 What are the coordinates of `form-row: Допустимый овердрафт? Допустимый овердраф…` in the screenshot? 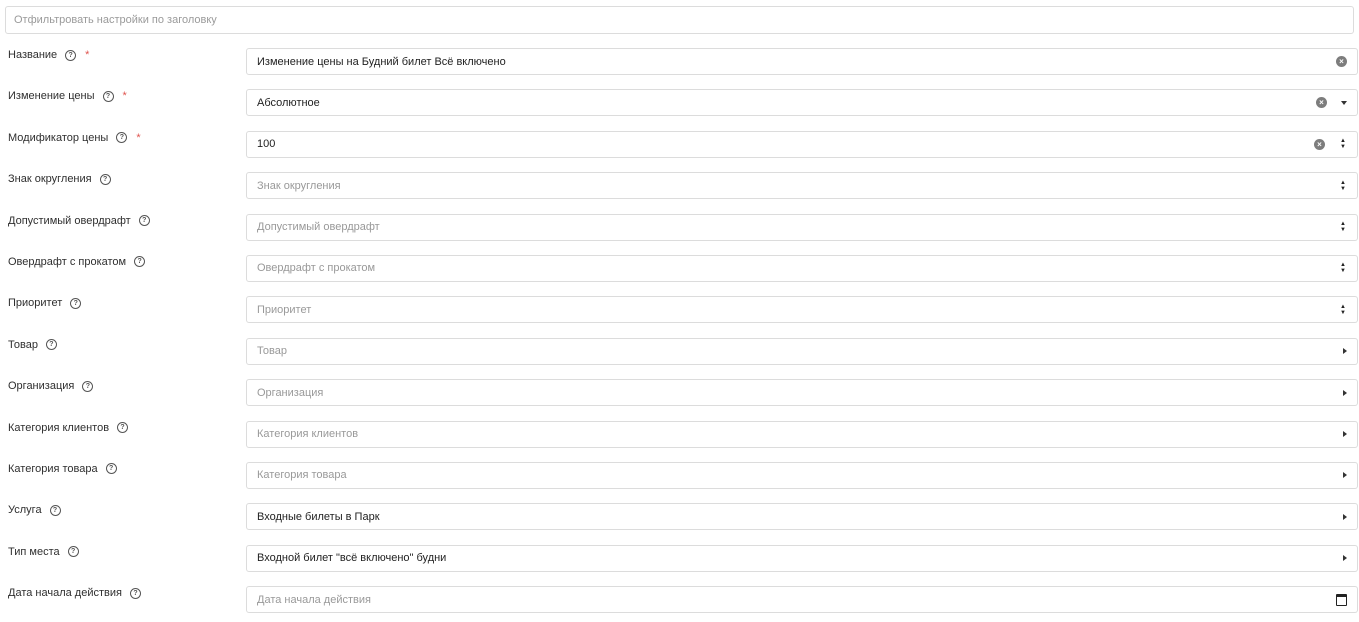 It's located at (679, 229).